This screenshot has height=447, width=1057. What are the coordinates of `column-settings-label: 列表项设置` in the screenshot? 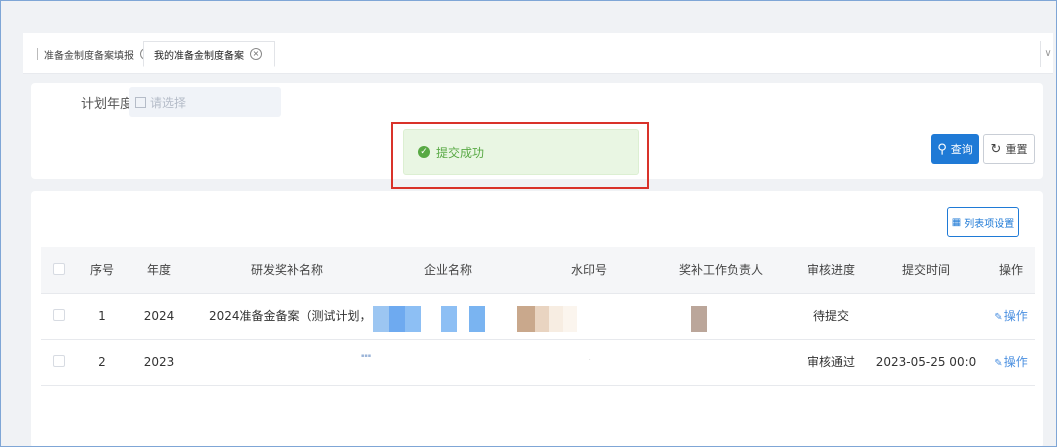 It's located at (989, 224).